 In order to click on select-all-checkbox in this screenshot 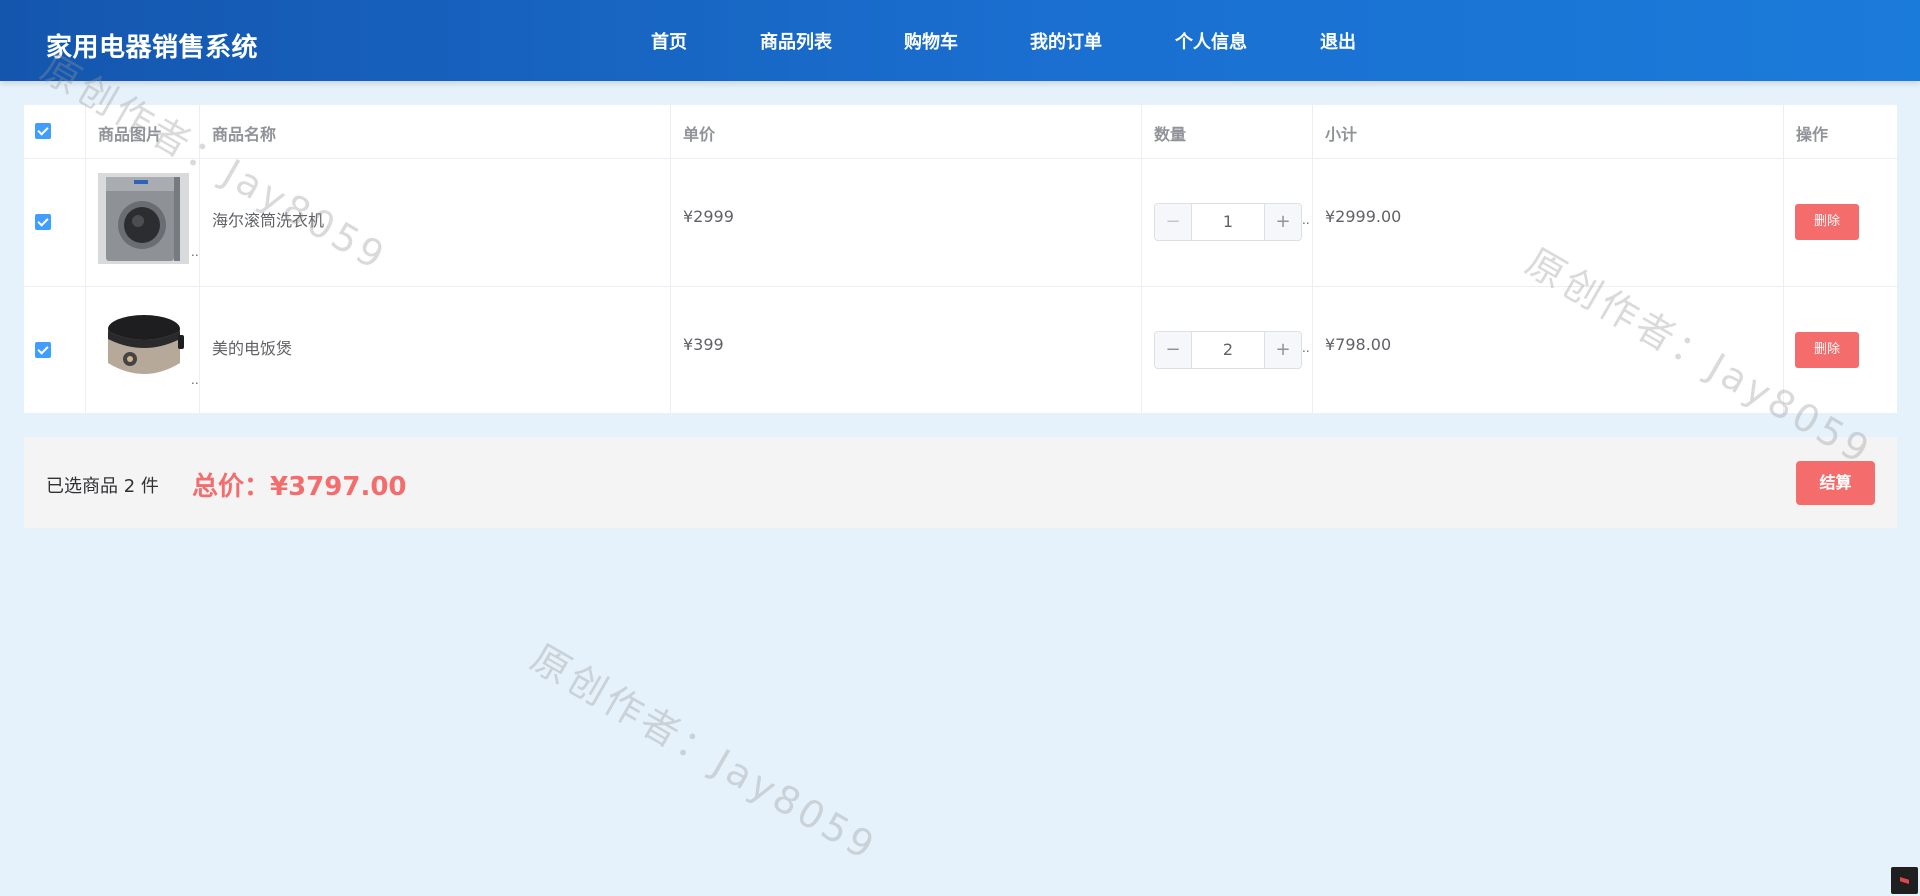, I will do `click(43, 131)`.